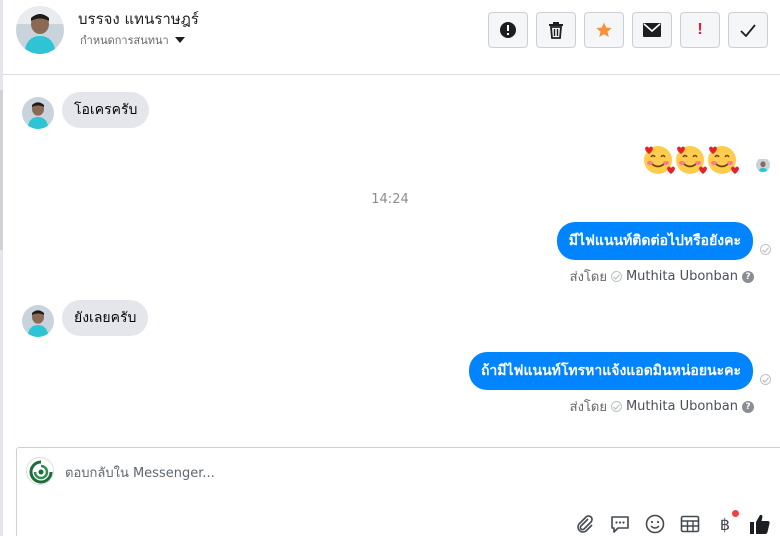 The height and width of the screenshot is (536, 780). I want to click on exclamation-icon: !, so click(700, 29).